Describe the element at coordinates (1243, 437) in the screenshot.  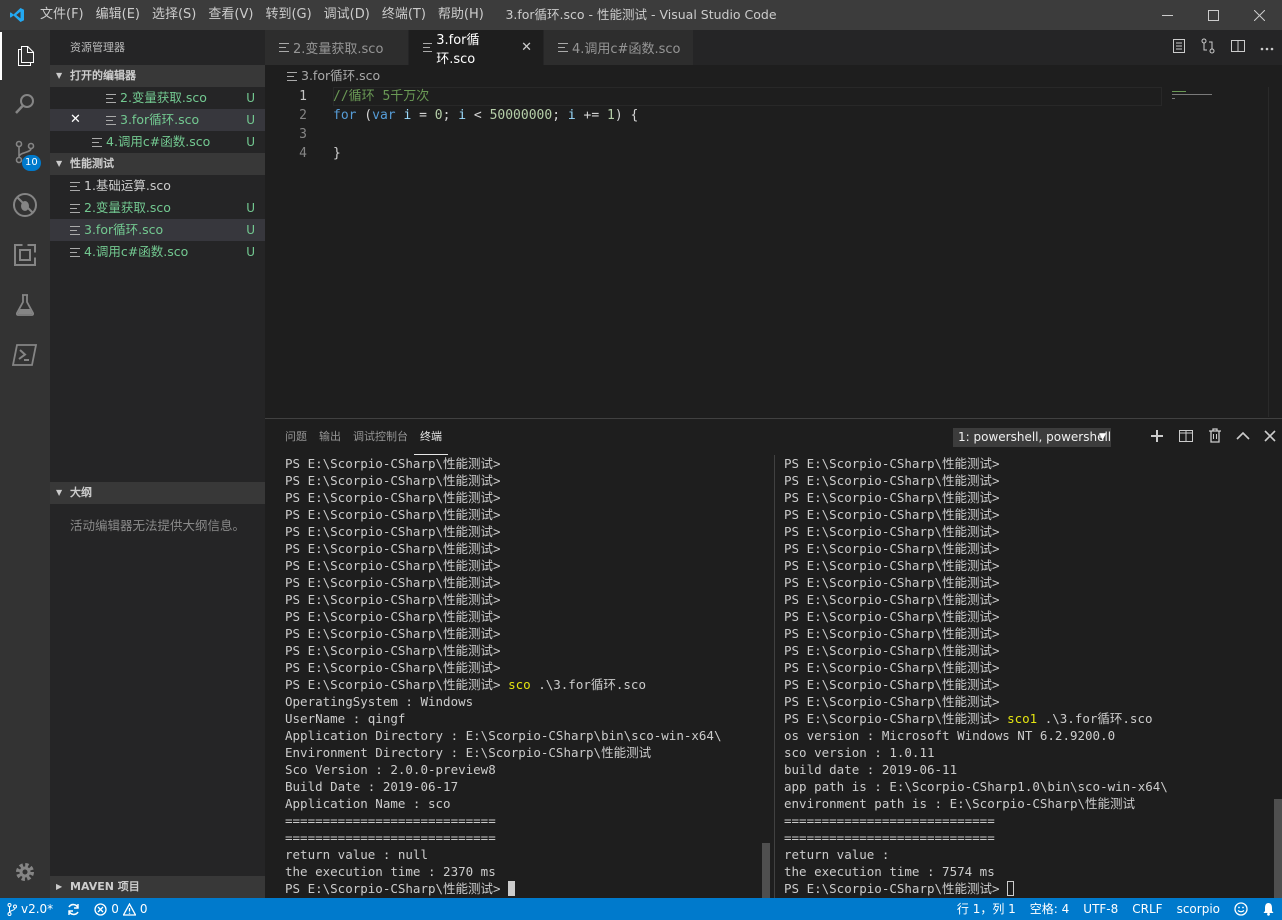
I see `maximize-panel-icon` at that location.